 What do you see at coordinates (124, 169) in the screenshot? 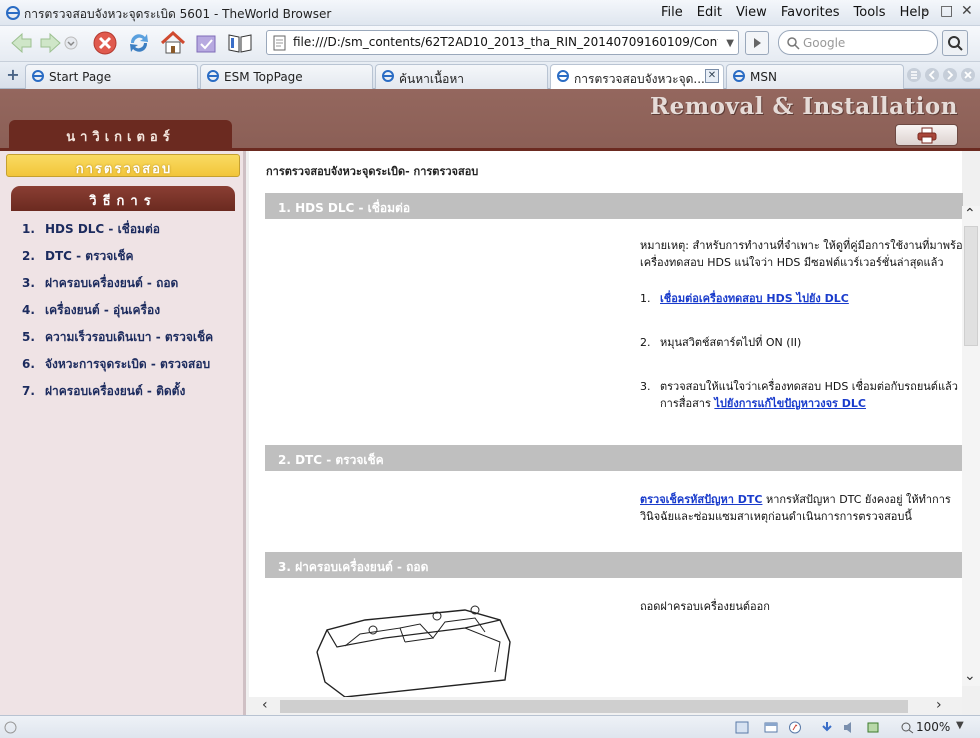
I see `inspection-label: การตรวจสอบ` at bounding box center [124, 169].